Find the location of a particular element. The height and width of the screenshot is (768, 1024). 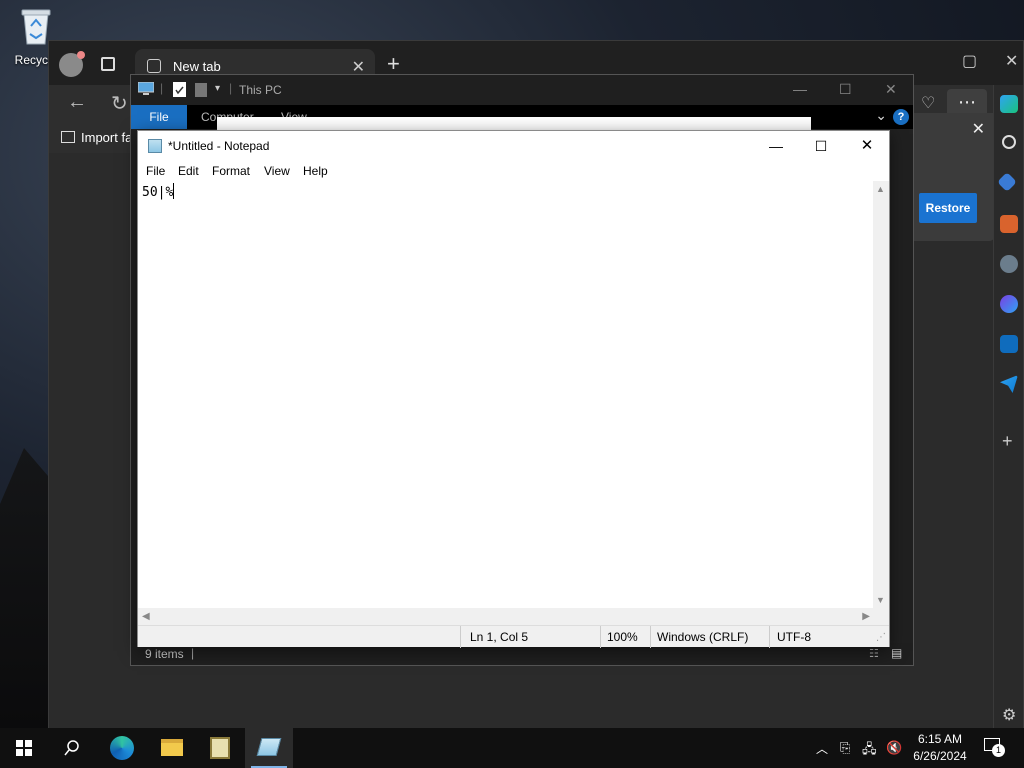

edge-sidebar: + ⚙ is located at coordinates (1008, 407).